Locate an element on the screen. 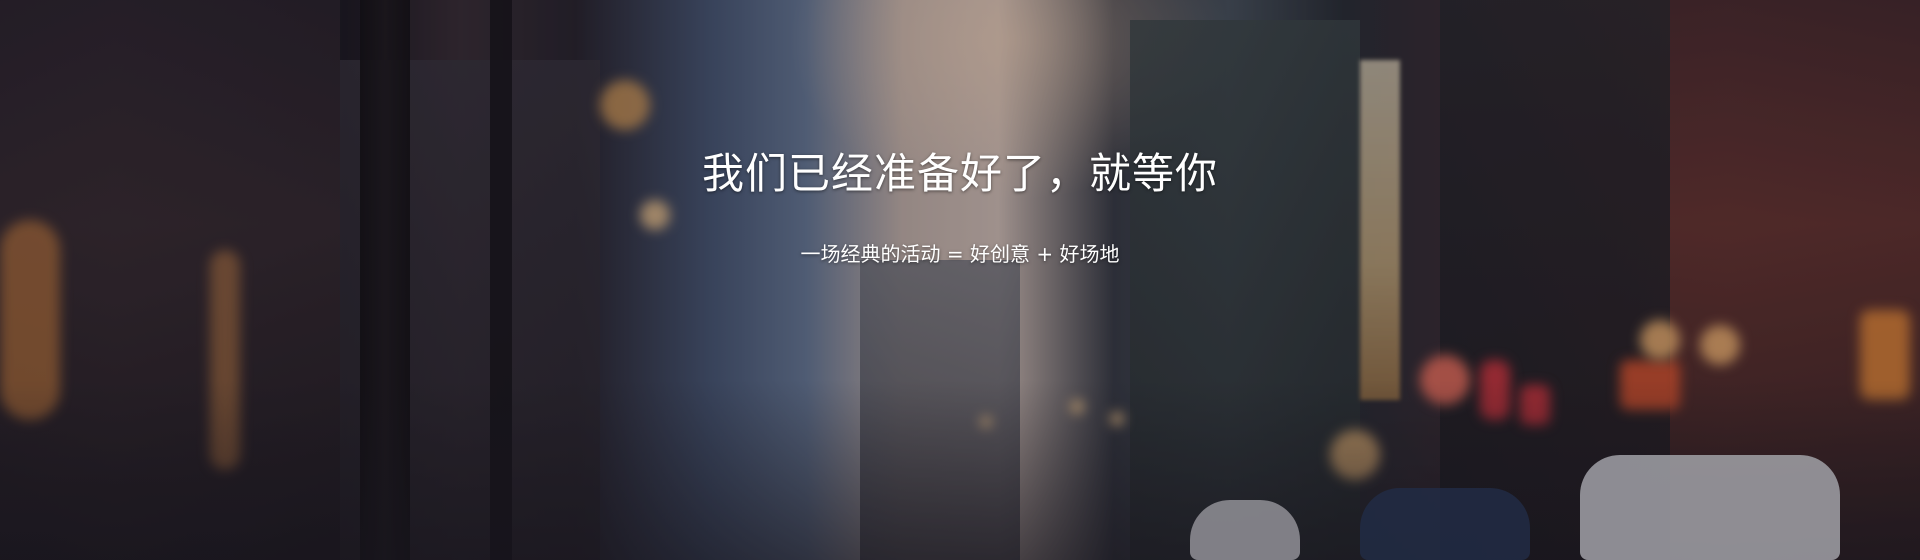 Image resolution: width=1920 pixels, height=560 pixels. hero-title: 我们已经准备好了，就等你 is located at coordinates (959, 173).